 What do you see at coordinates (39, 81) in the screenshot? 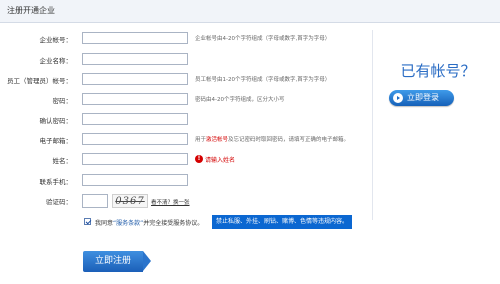
I see `admin-account-label: 员工（管理员）帐号：` at bounding box center [39, 81].